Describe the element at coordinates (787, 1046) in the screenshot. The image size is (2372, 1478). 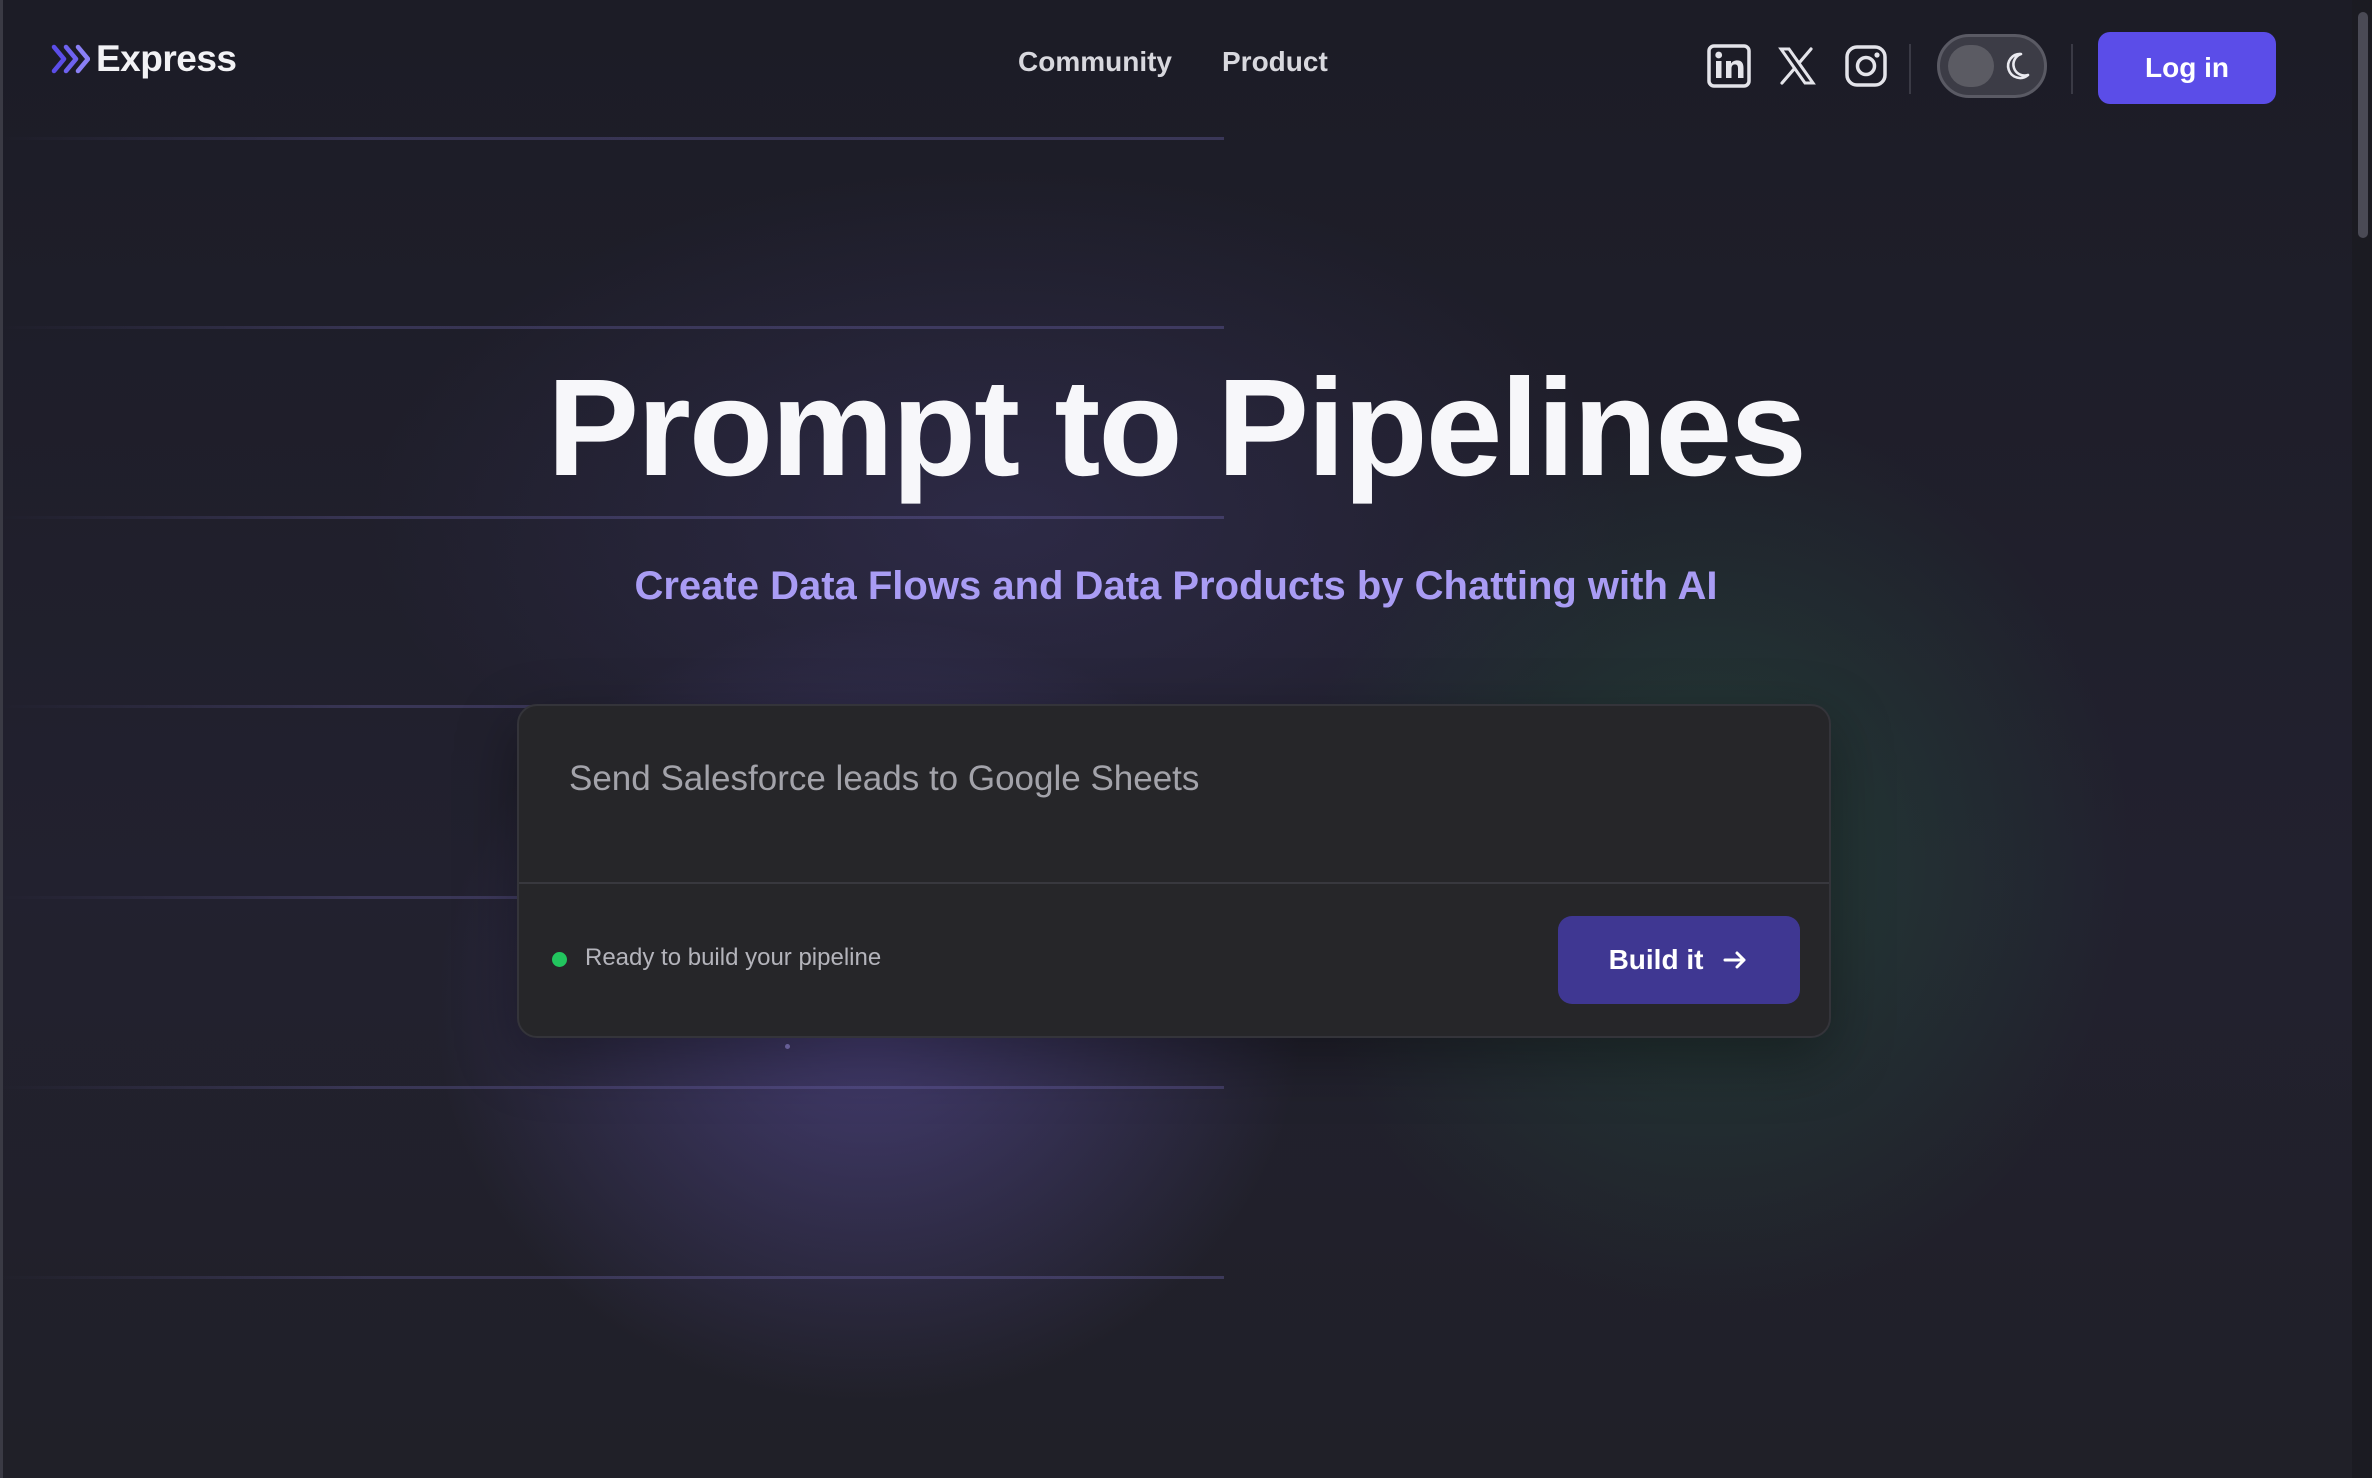
I see `decor-dot` at that location.